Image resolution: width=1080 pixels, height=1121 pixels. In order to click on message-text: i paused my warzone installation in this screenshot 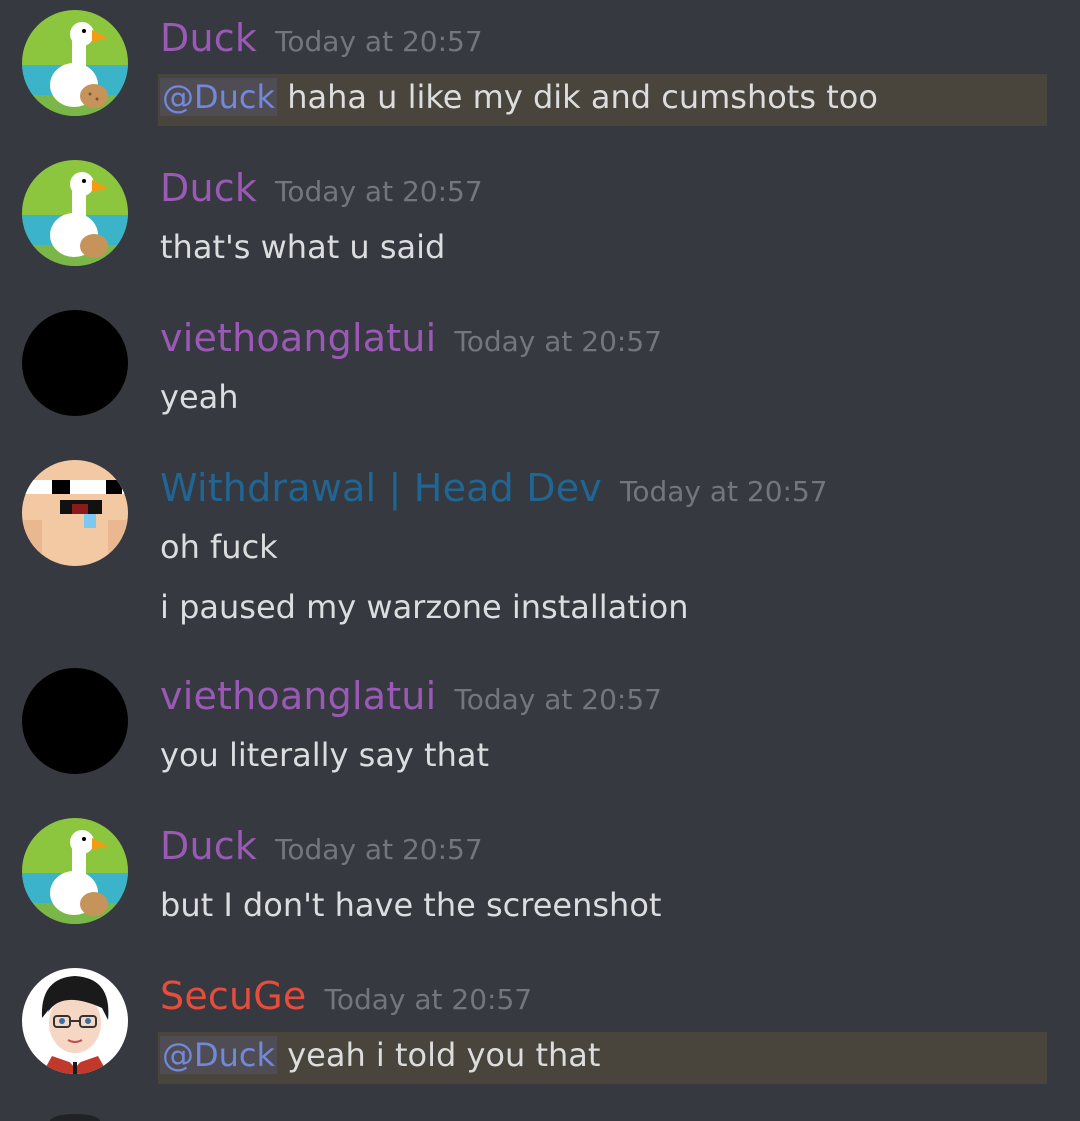, I will do `click(424, 607)`.